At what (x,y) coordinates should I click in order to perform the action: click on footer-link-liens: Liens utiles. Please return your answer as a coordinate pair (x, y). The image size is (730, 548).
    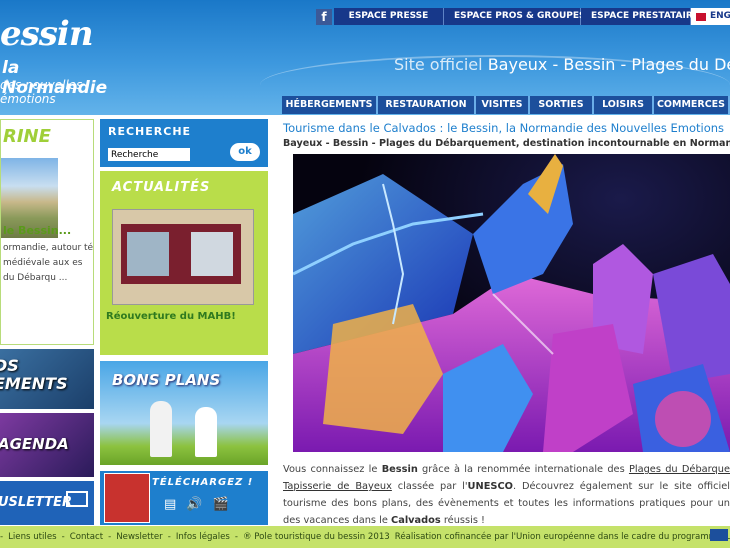
    Looking at the image, I should click on (32, 537).